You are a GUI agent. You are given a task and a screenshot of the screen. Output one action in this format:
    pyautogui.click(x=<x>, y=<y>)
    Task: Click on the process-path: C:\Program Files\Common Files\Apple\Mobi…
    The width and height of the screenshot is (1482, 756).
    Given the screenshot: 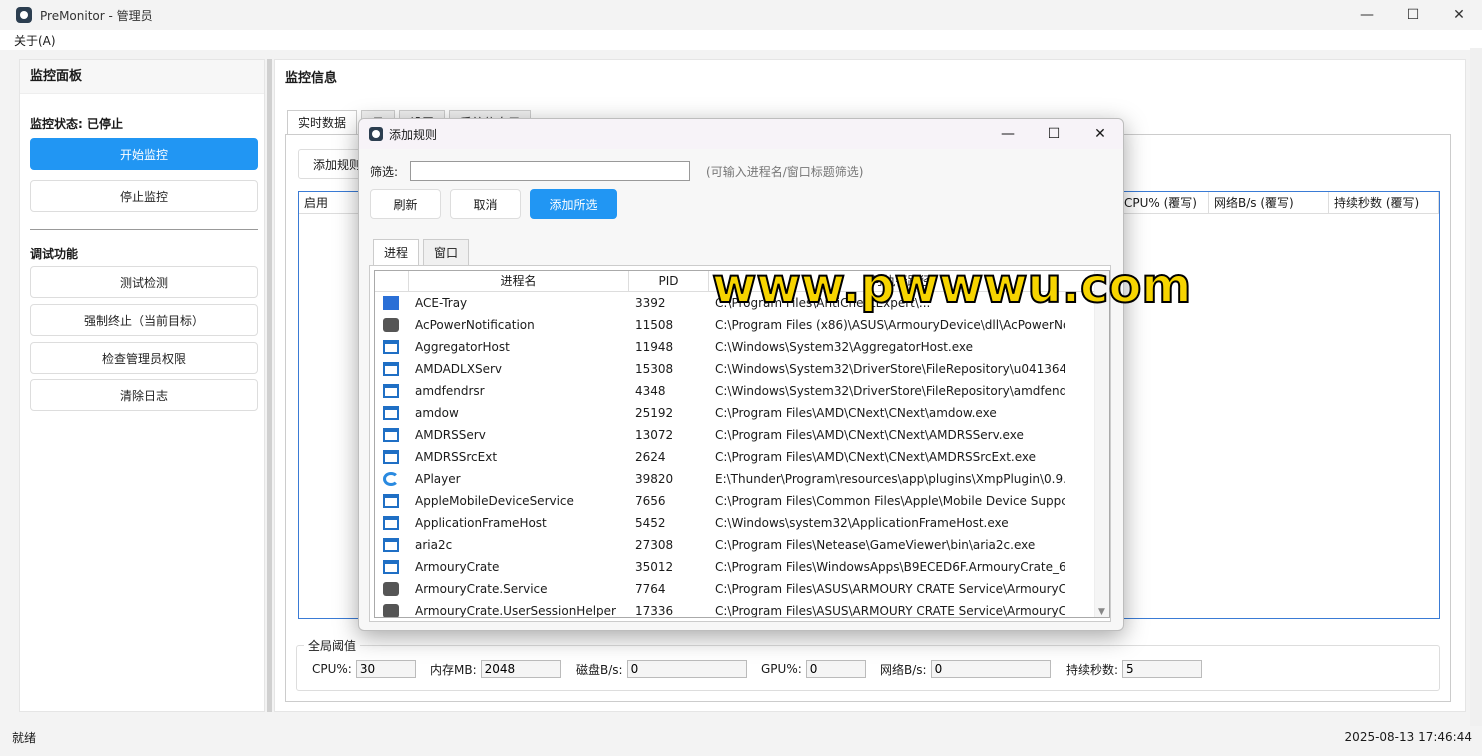 What is the action you would take?
    pyautogui.click(x=890, y=501)
    